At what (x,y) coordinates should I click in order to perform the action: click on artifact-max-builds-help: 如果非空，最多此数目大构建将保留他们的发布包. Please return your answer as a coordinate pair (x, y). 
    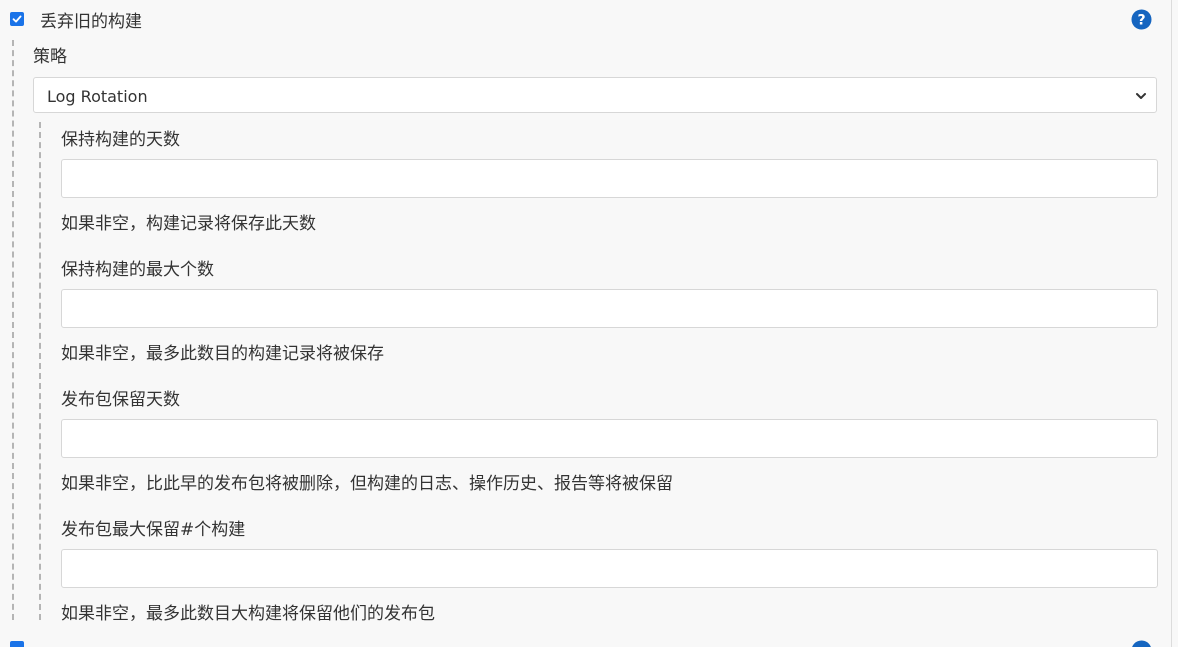
    Looking at the image, I should click on (248, 614).